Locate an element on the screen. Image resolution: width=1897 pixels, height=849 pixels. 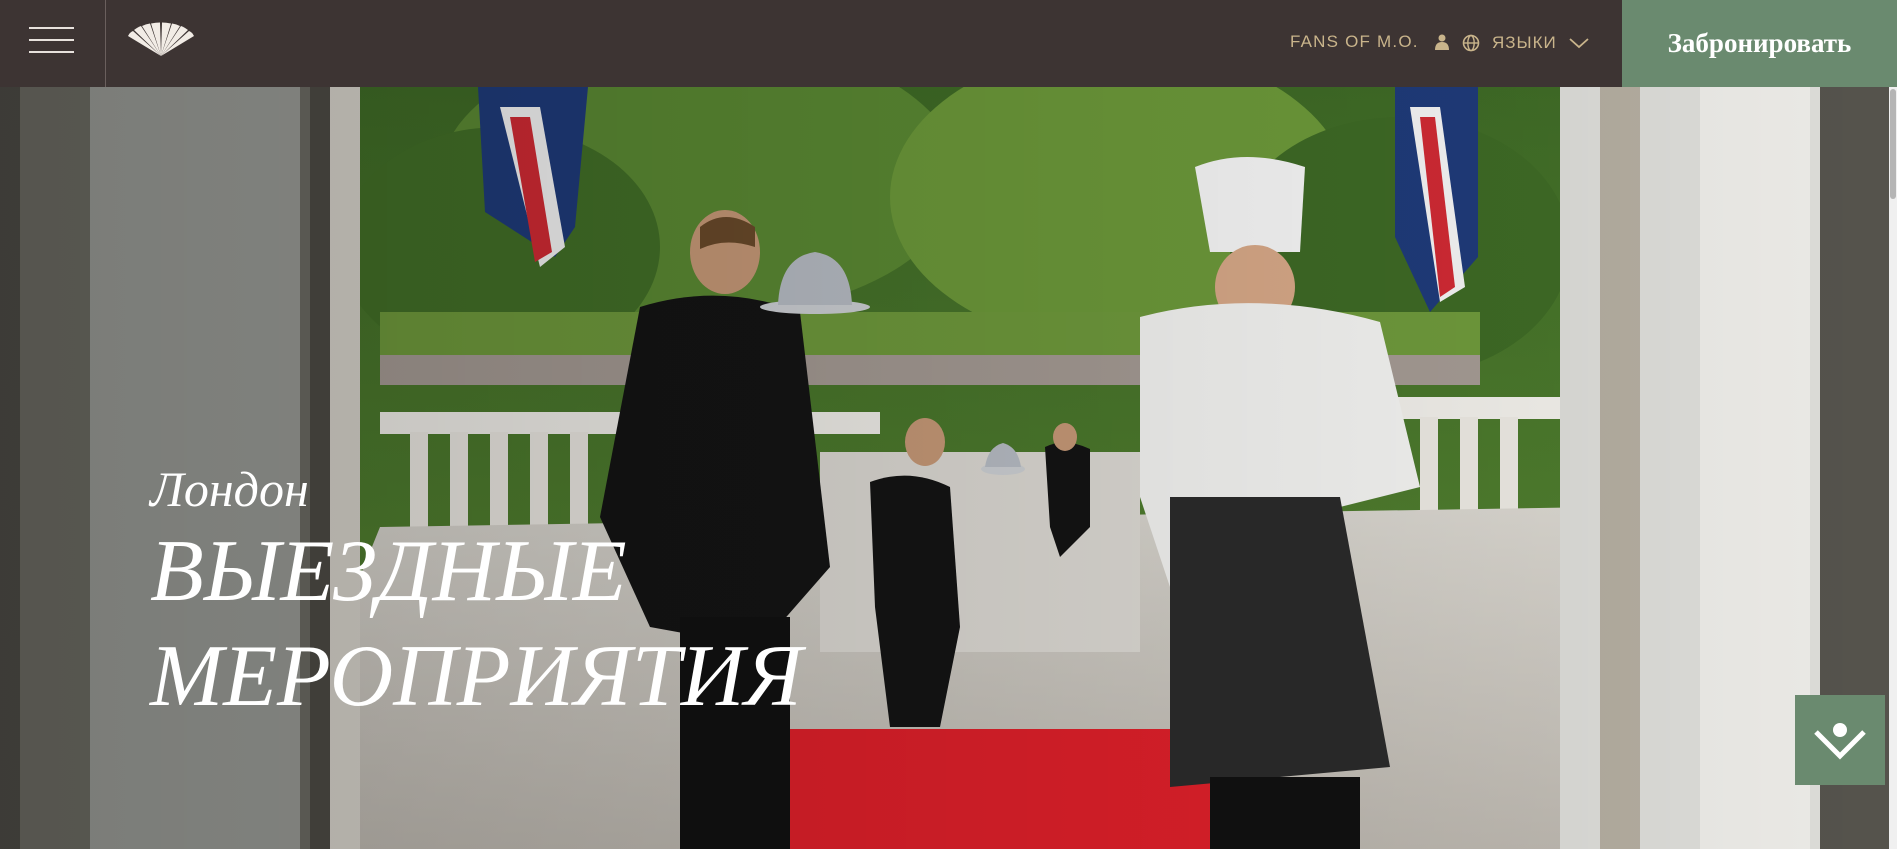
hero-title-line: ВЫЕЗДНЫЕ is located at coordinates (388, 571).